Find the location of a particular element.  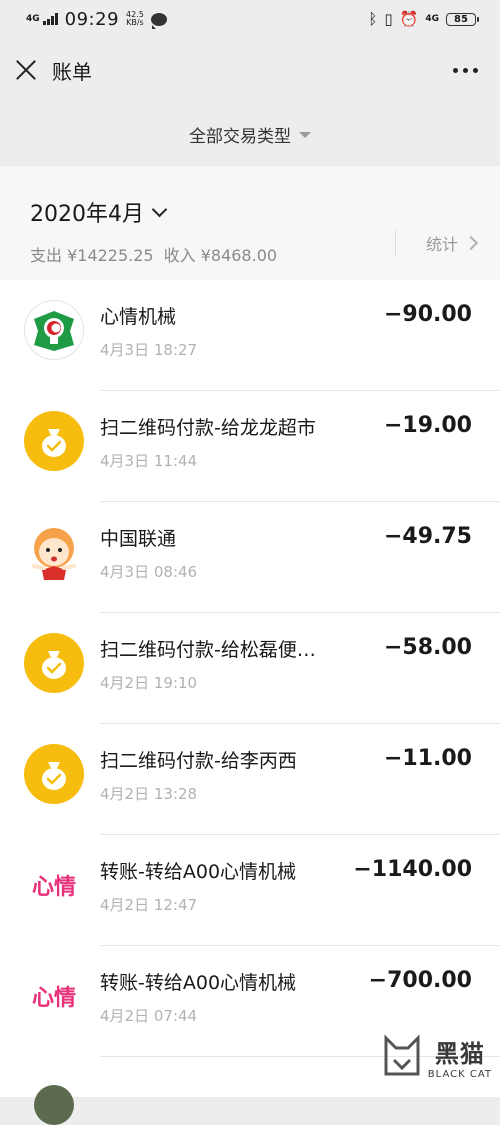

transaction-type-filter: 全部交易类型 is located at coordinates (250, 134).